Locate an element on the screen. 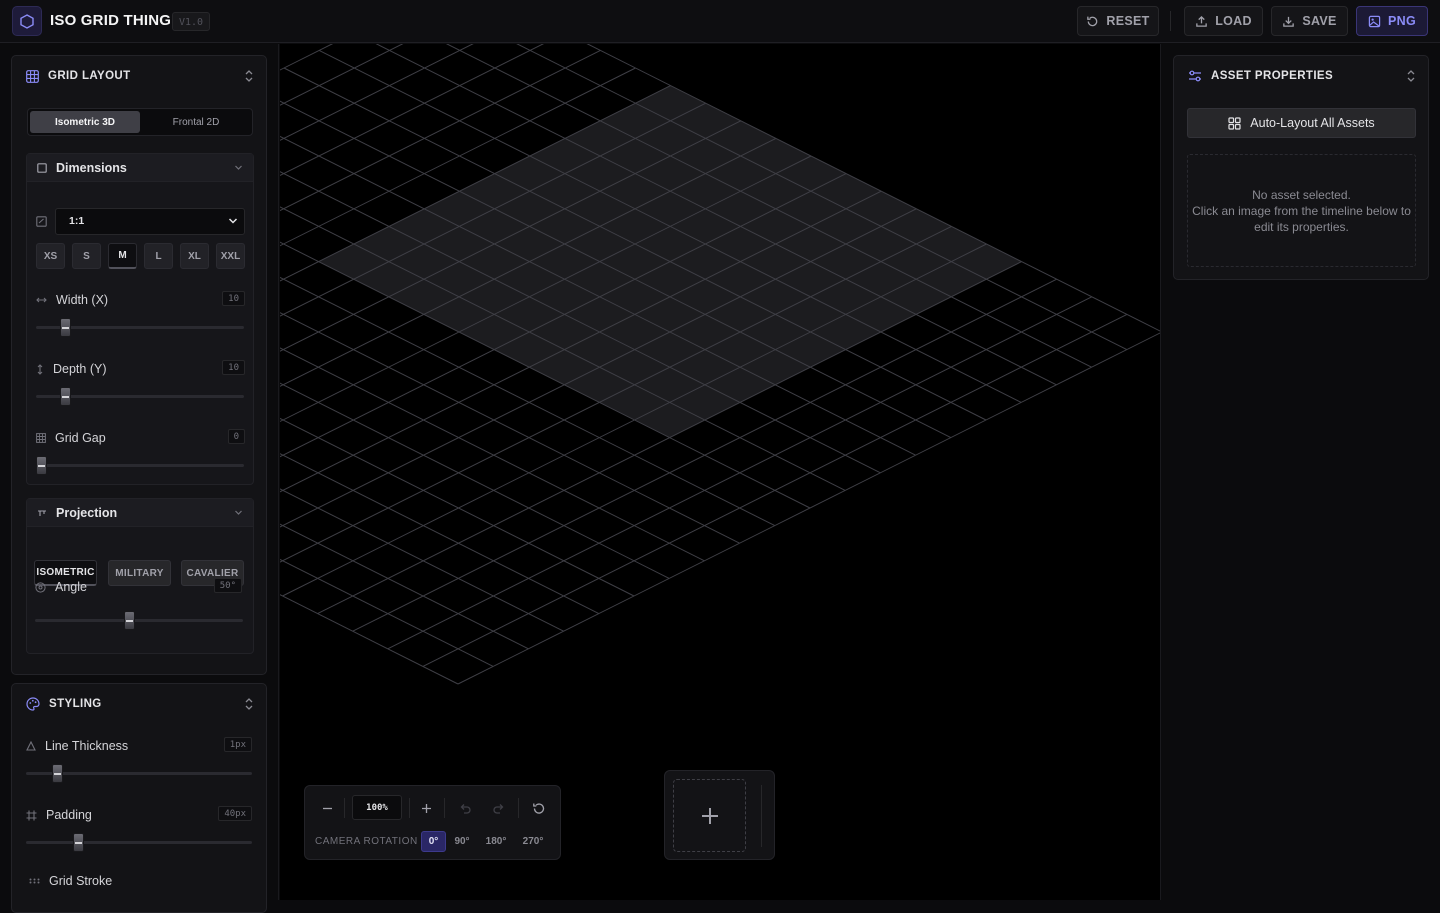 This screenshot has width=1440, height=913. save-button: SAVE is located at coordinates (1309, 21).